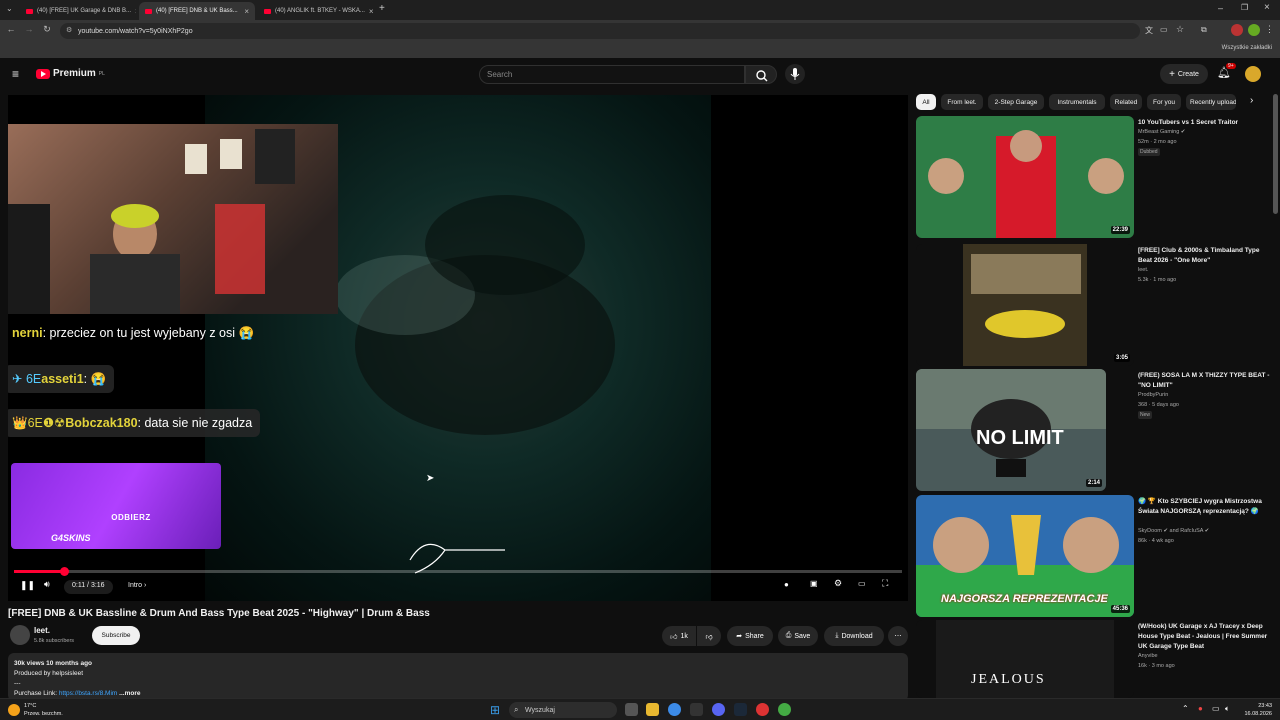  Describe the element at coordinates (684, 636) in the screenshot. I see `like-count: 1k` at that location.